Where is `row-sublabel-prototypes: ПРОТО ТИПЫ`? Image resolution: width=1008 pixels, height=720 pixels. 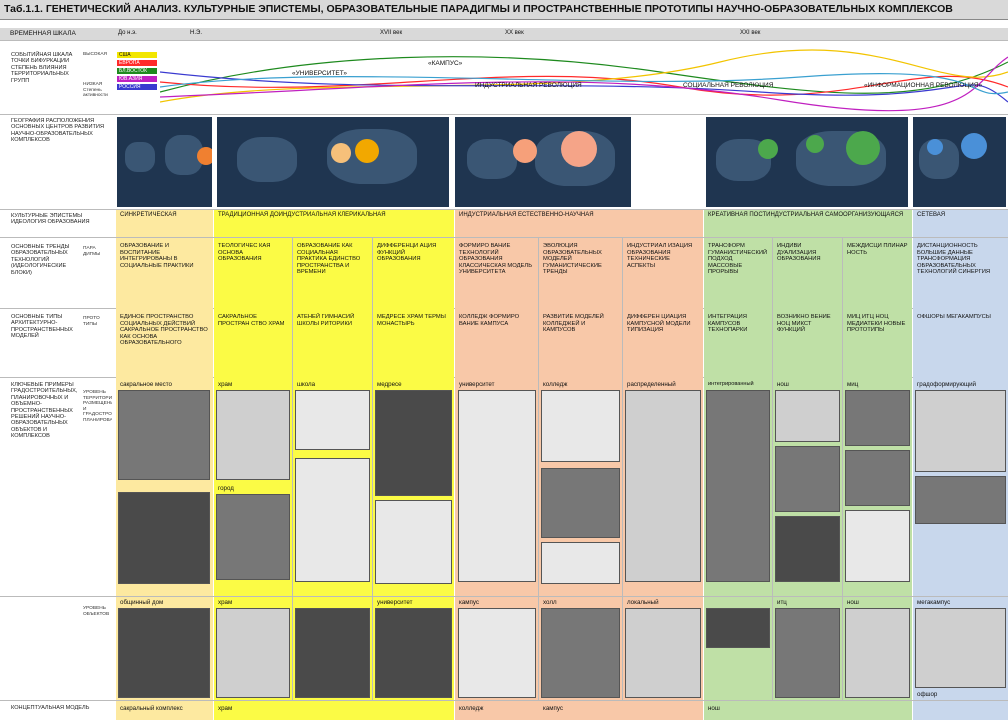
row-sublabel-prototypes: ПРОТО ТИПЫ is located at coordinates (91, 321).